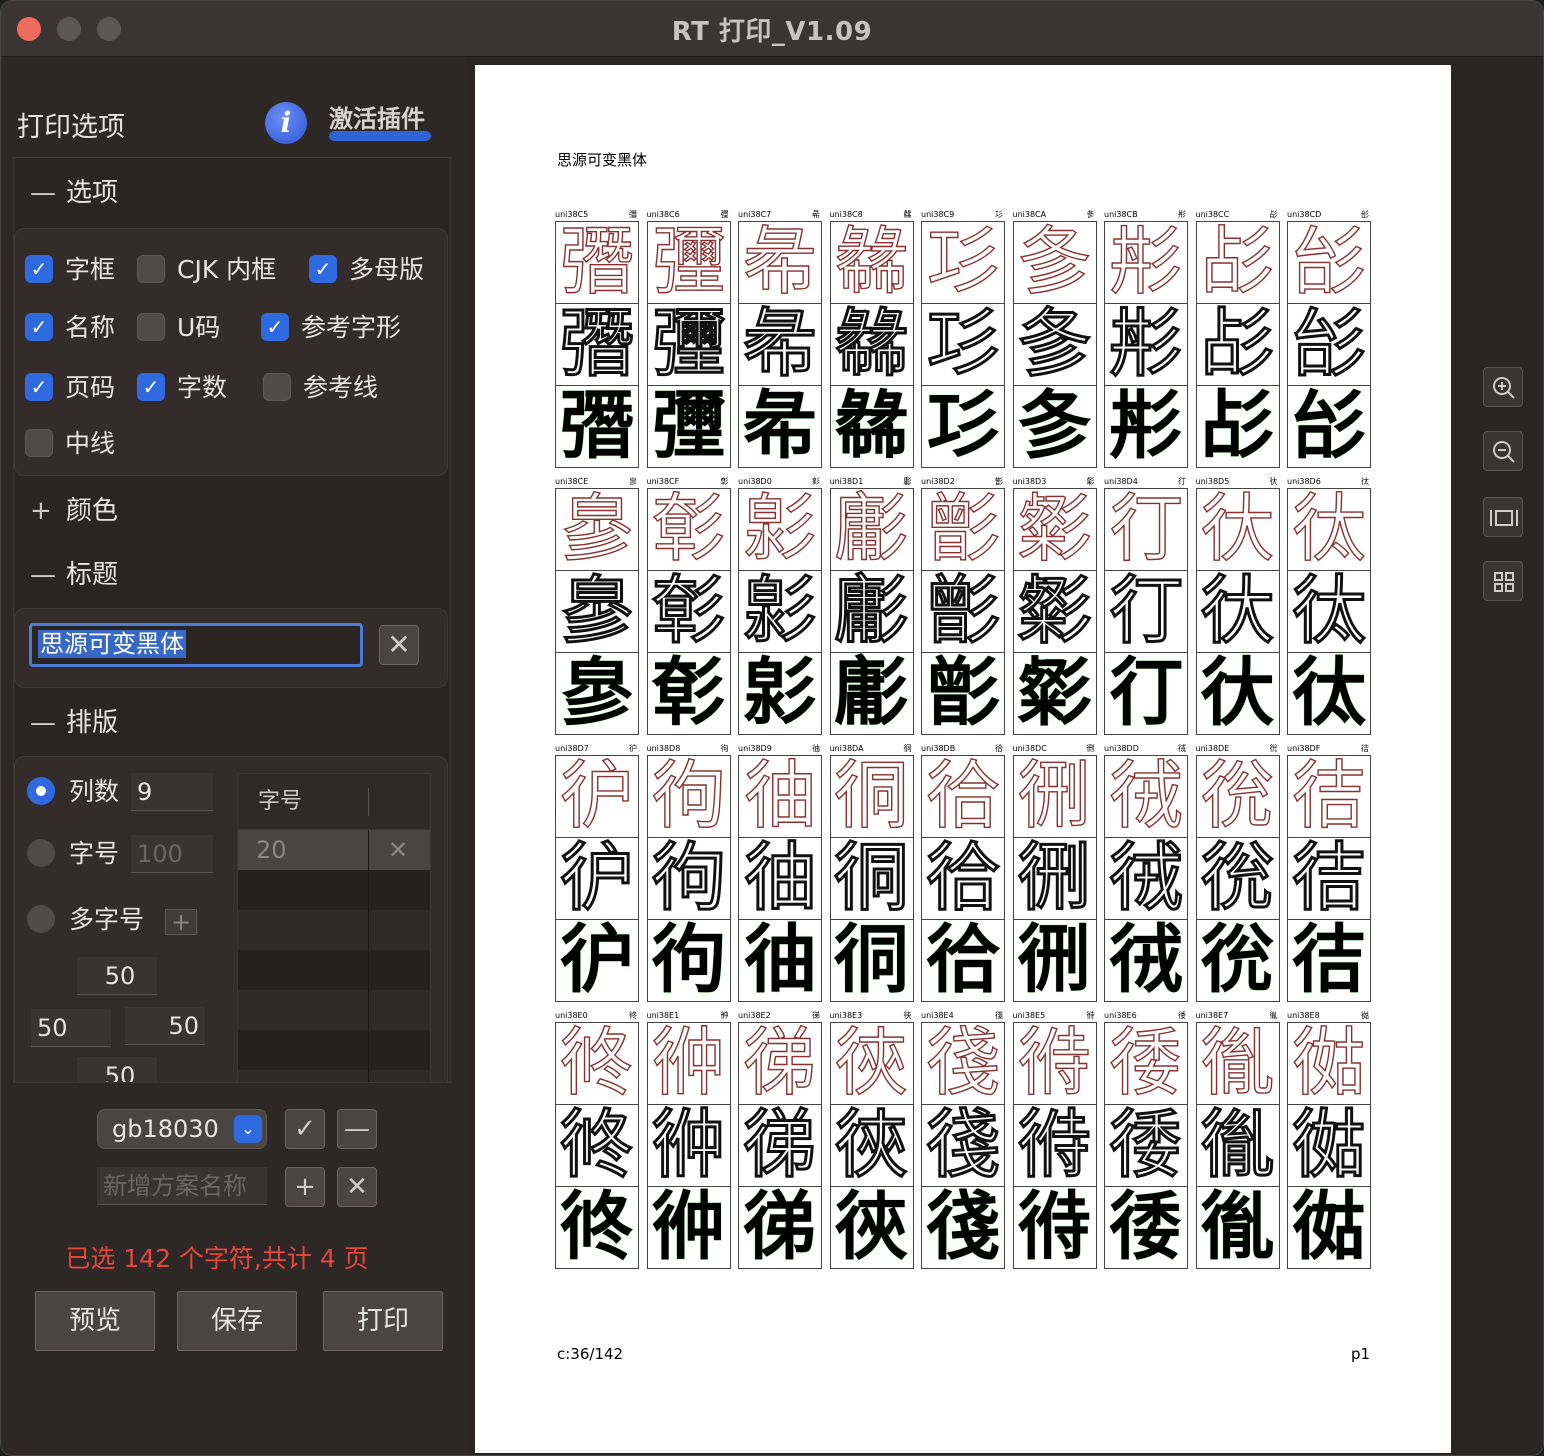 Image resolution: width=1544 pixels, height=1456 pixels. I want to click on glyph-char-small: 㣛, so click(999, 748).